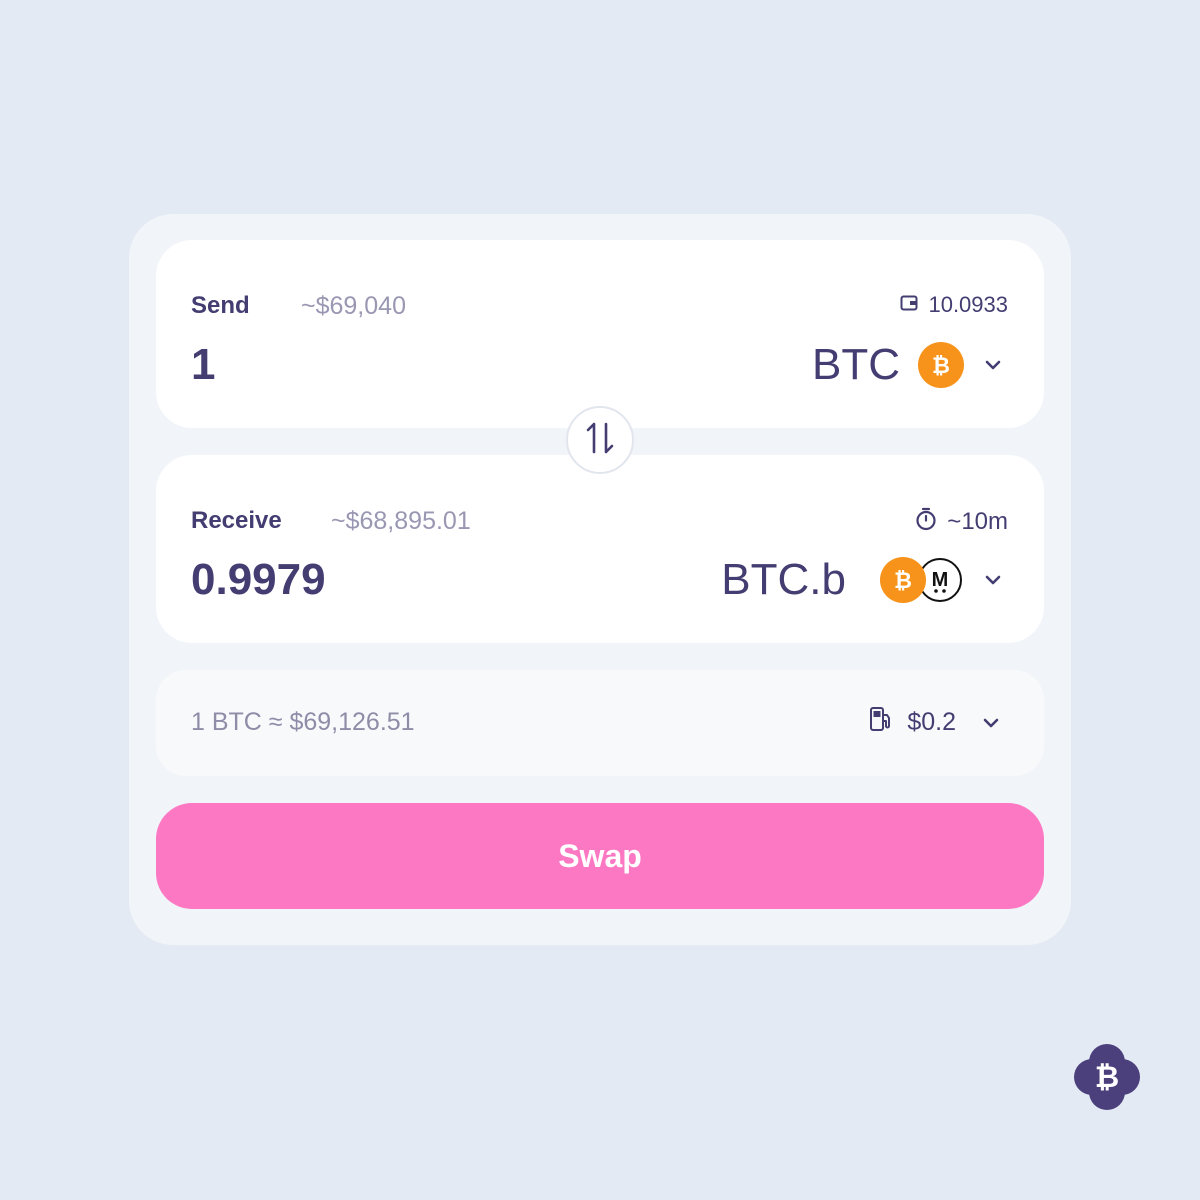 The height and width of the screenshot is (1200, 1200). I want to click on swap-direction-button, so click(600, 440).